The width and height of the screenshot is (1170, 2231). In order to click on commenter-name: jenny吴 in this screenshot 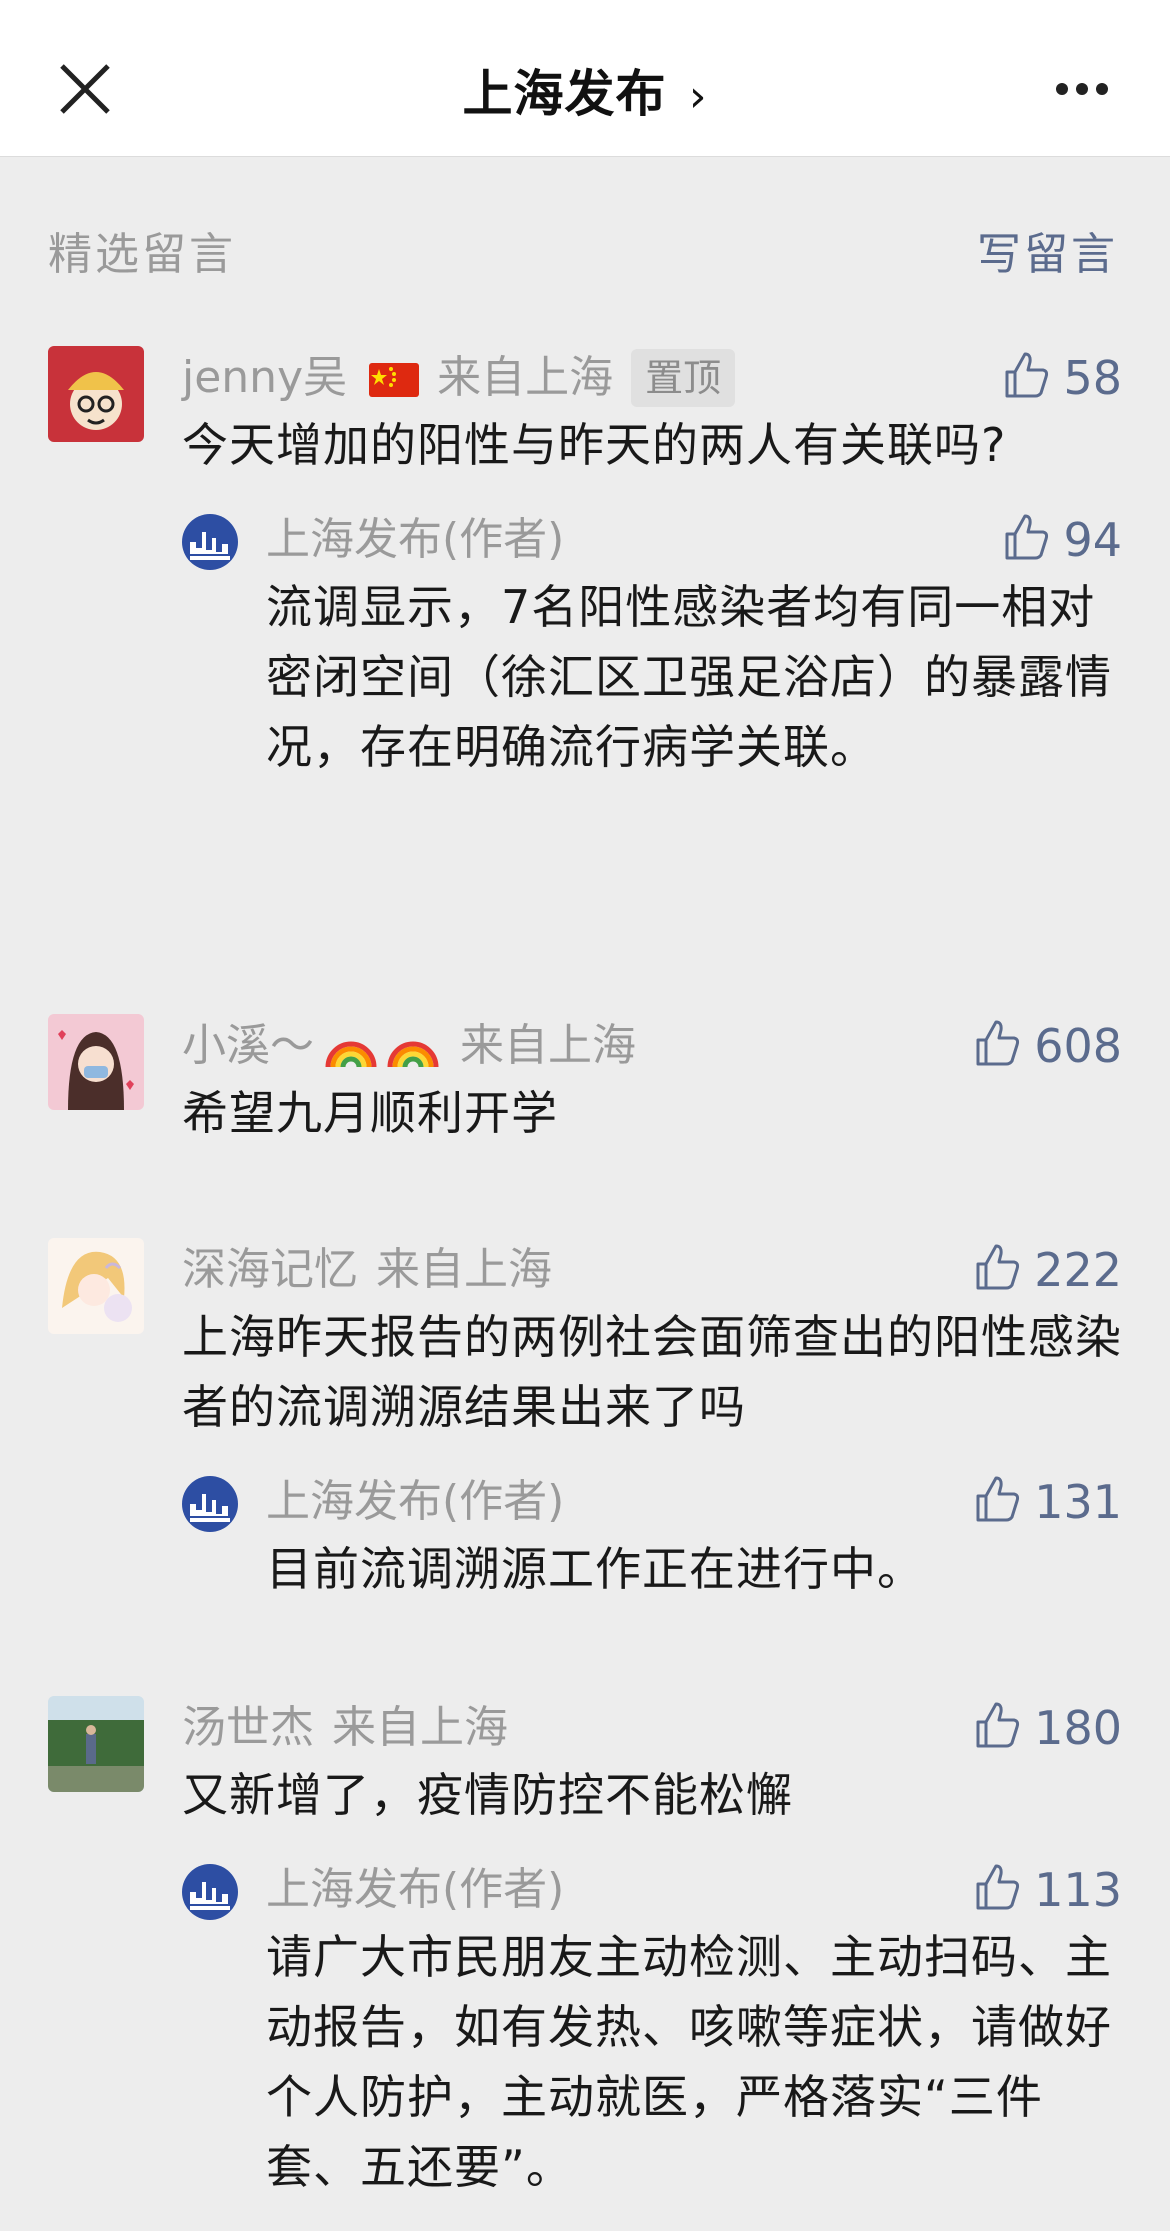, I will do `click(264, 377)`.